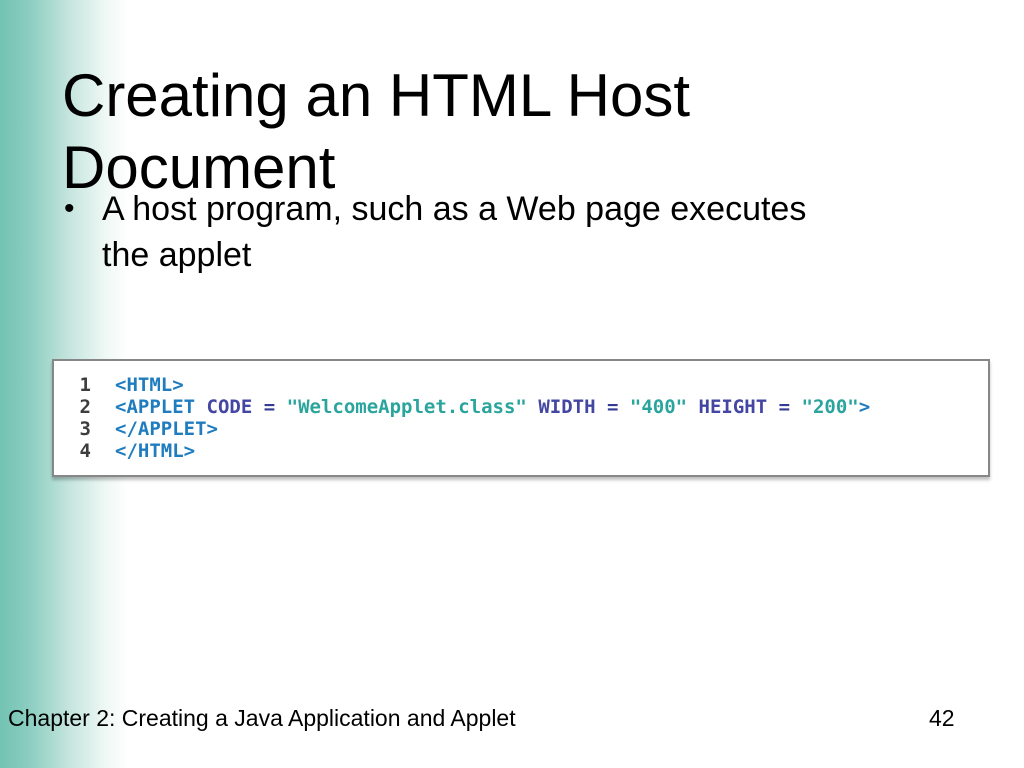  What do you see at coordinates (161, 407) in the screenshot?
I see `code-segment: <APPLET` at bounding box center [161, 407].